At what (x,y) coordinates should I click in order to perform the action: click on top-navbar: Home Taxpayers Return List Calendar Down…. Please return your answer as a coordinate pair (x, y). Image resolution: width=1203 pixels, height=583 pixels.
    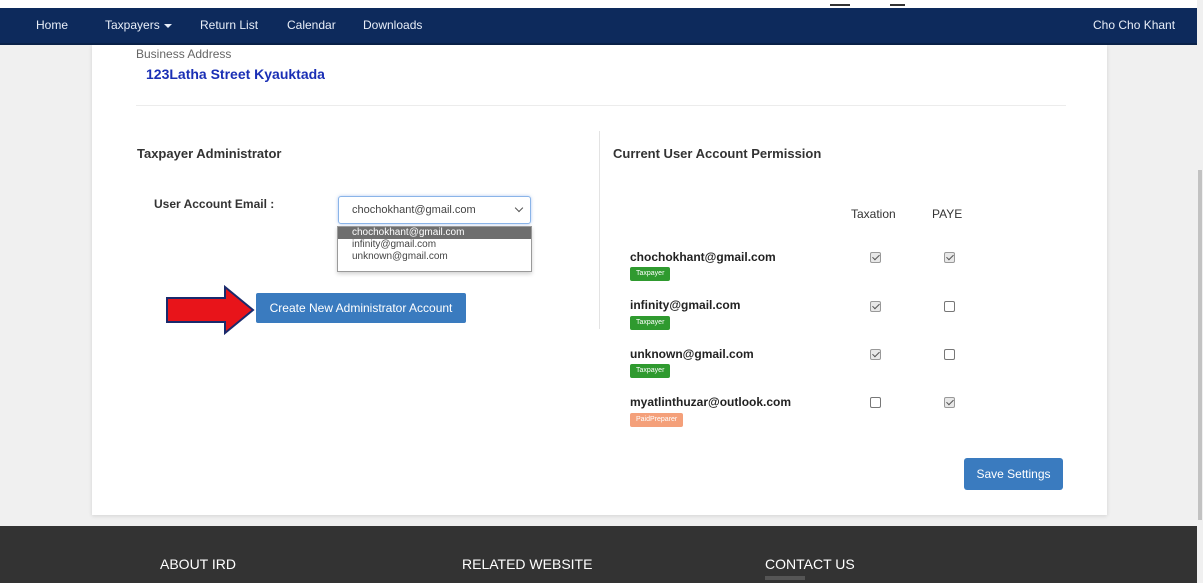
    Looking at the image, I should click on (598, 26).